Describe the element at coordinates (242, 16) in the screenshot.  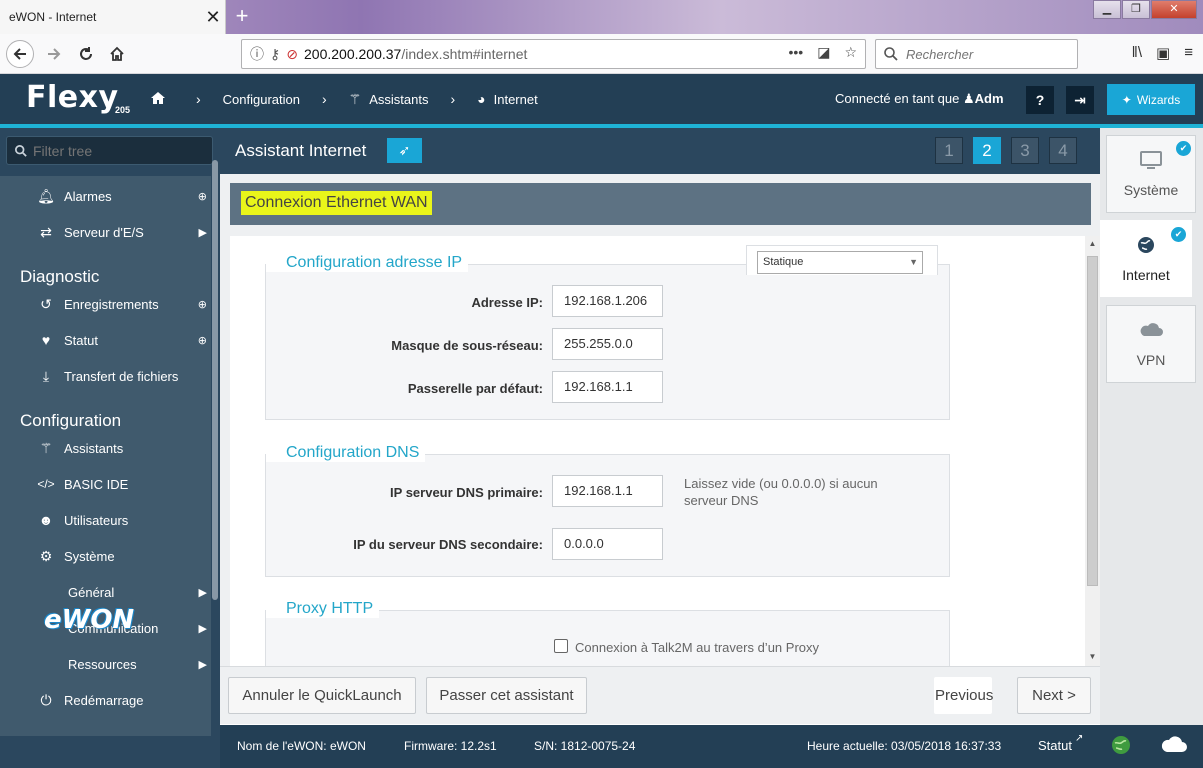
I see `new-tab-button: +` at that location.